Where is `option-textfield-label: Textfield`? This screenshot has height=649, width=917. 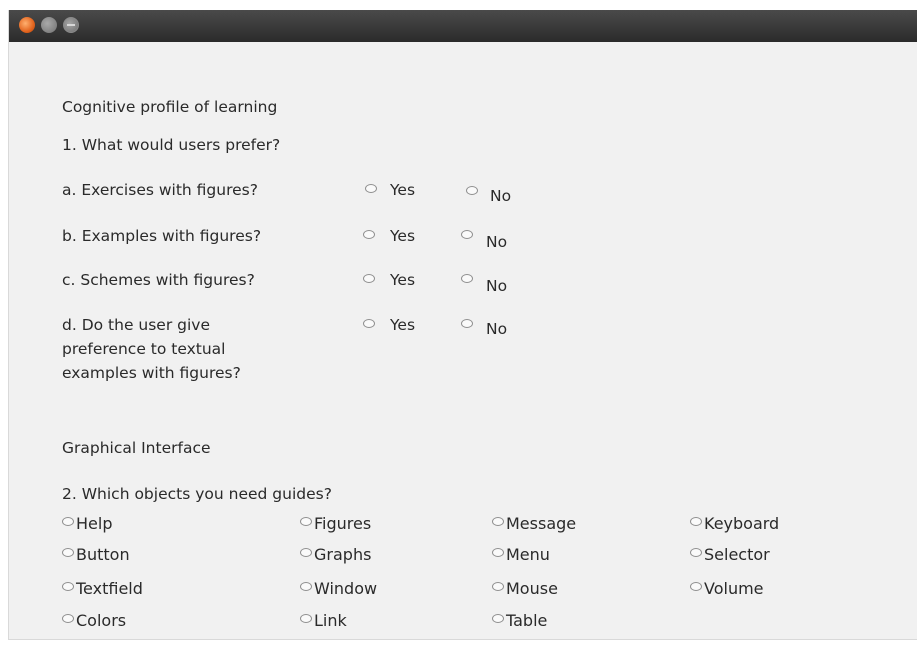 option-textfield-label: Textfield is located at coordinates (109, 588).